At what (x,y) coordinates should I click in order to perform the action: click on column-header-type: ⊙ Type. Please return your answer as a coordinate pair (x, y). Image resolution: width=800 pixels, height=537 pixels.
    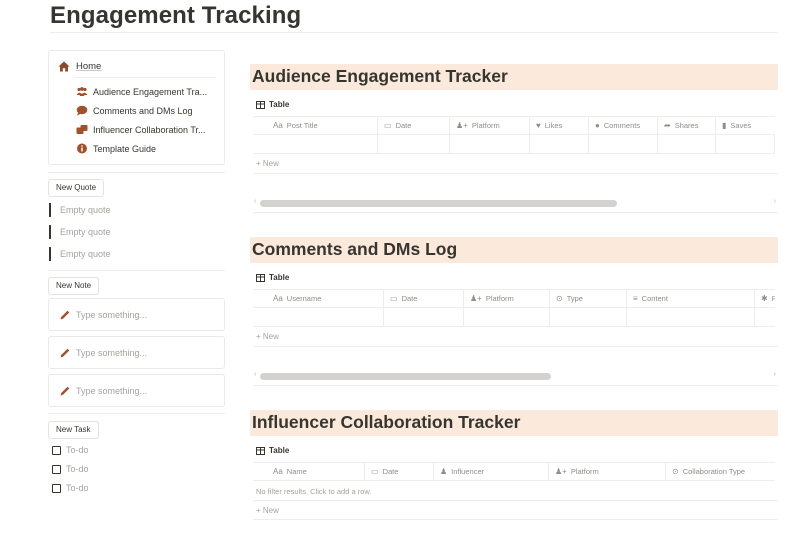
    Looking at the image, I should click on (587, 298).